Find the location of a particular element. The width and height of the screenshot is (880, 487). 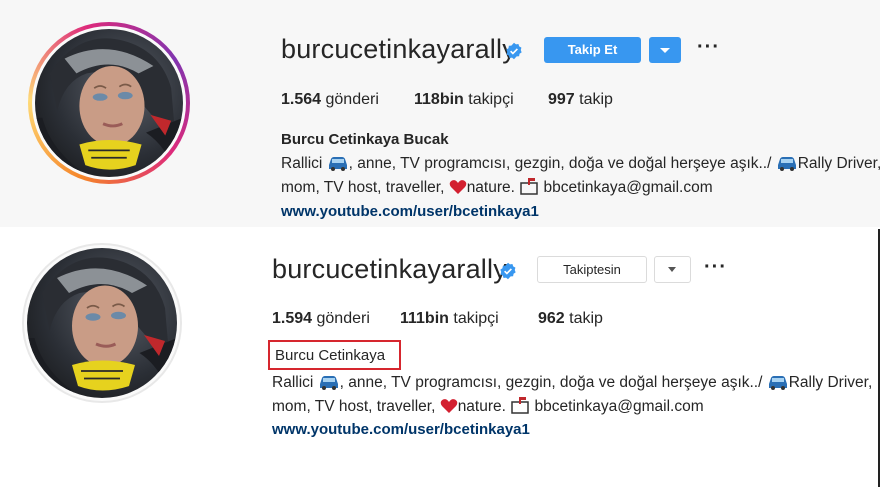

stat-following: 962 takip is located at coordinates (570, 319).